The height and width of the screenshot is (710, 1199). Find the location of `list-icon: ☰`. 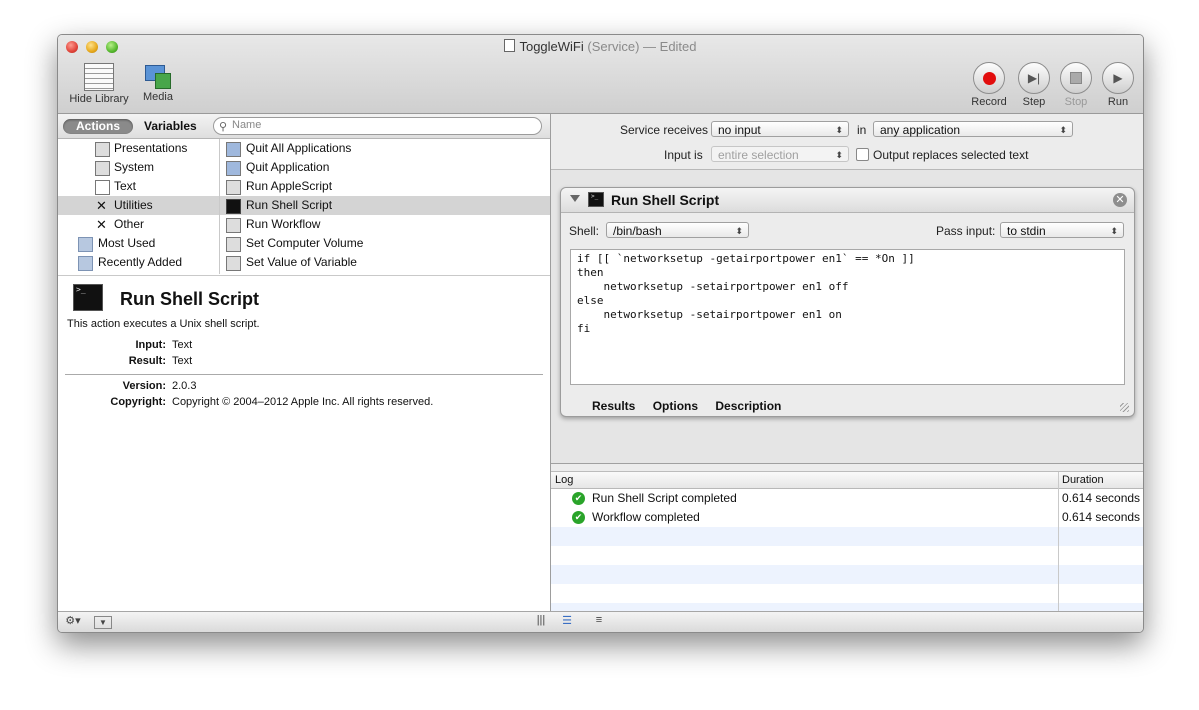

list-icon: ☰ is located at coordinates (567, 621).